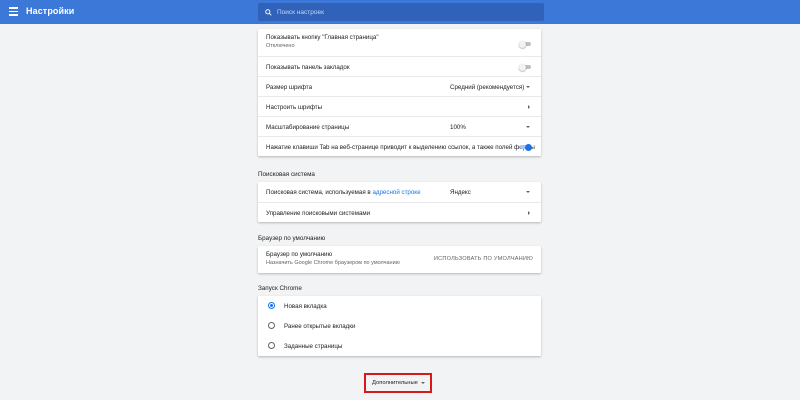  I want to click on bookmarks-bar-label: Показывать панель закладок, so click(308, 67).